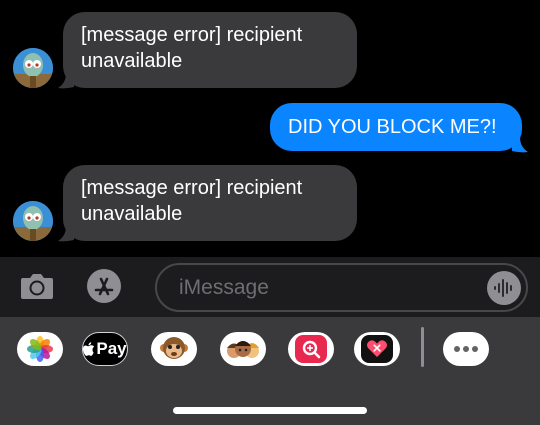 This screenshot has height=425, width=540. I want to click on image-search-app-button, so click(311, 349).